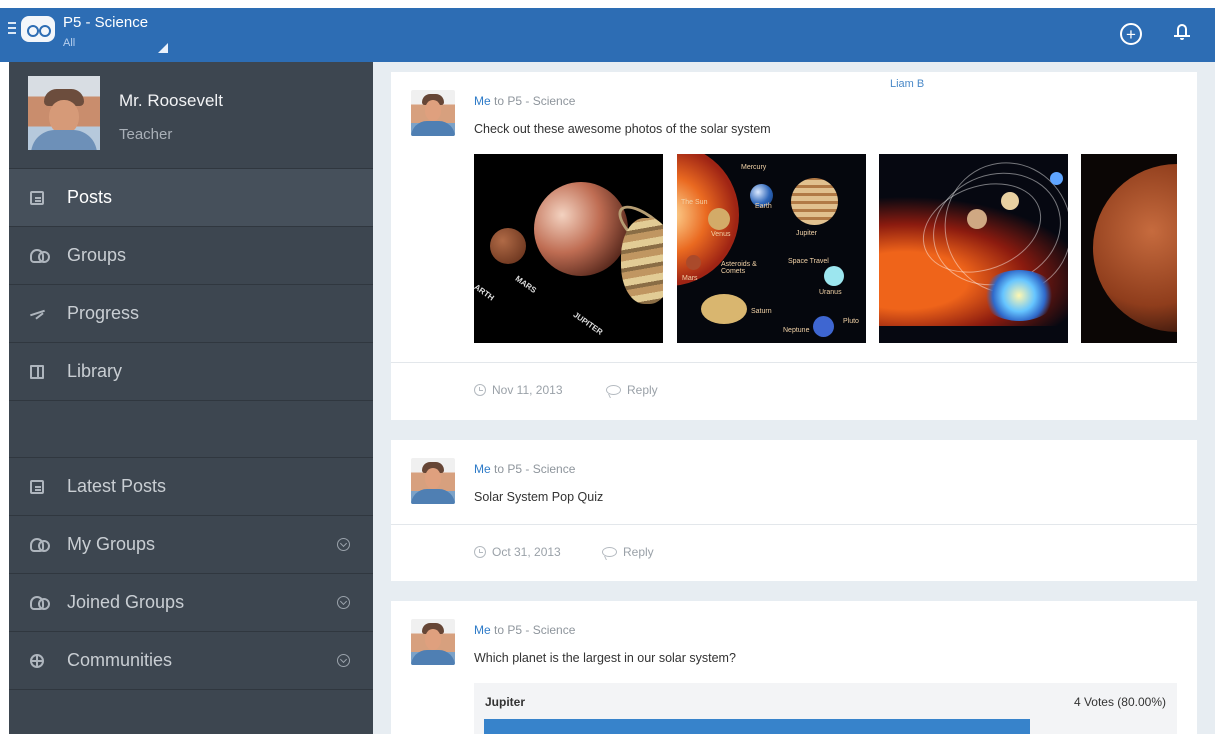 The image size is (1215, 734). Describe the element at coordinates (607, 31) in the screenshot. I see `top-bar: P5 - Science All +` at that location.